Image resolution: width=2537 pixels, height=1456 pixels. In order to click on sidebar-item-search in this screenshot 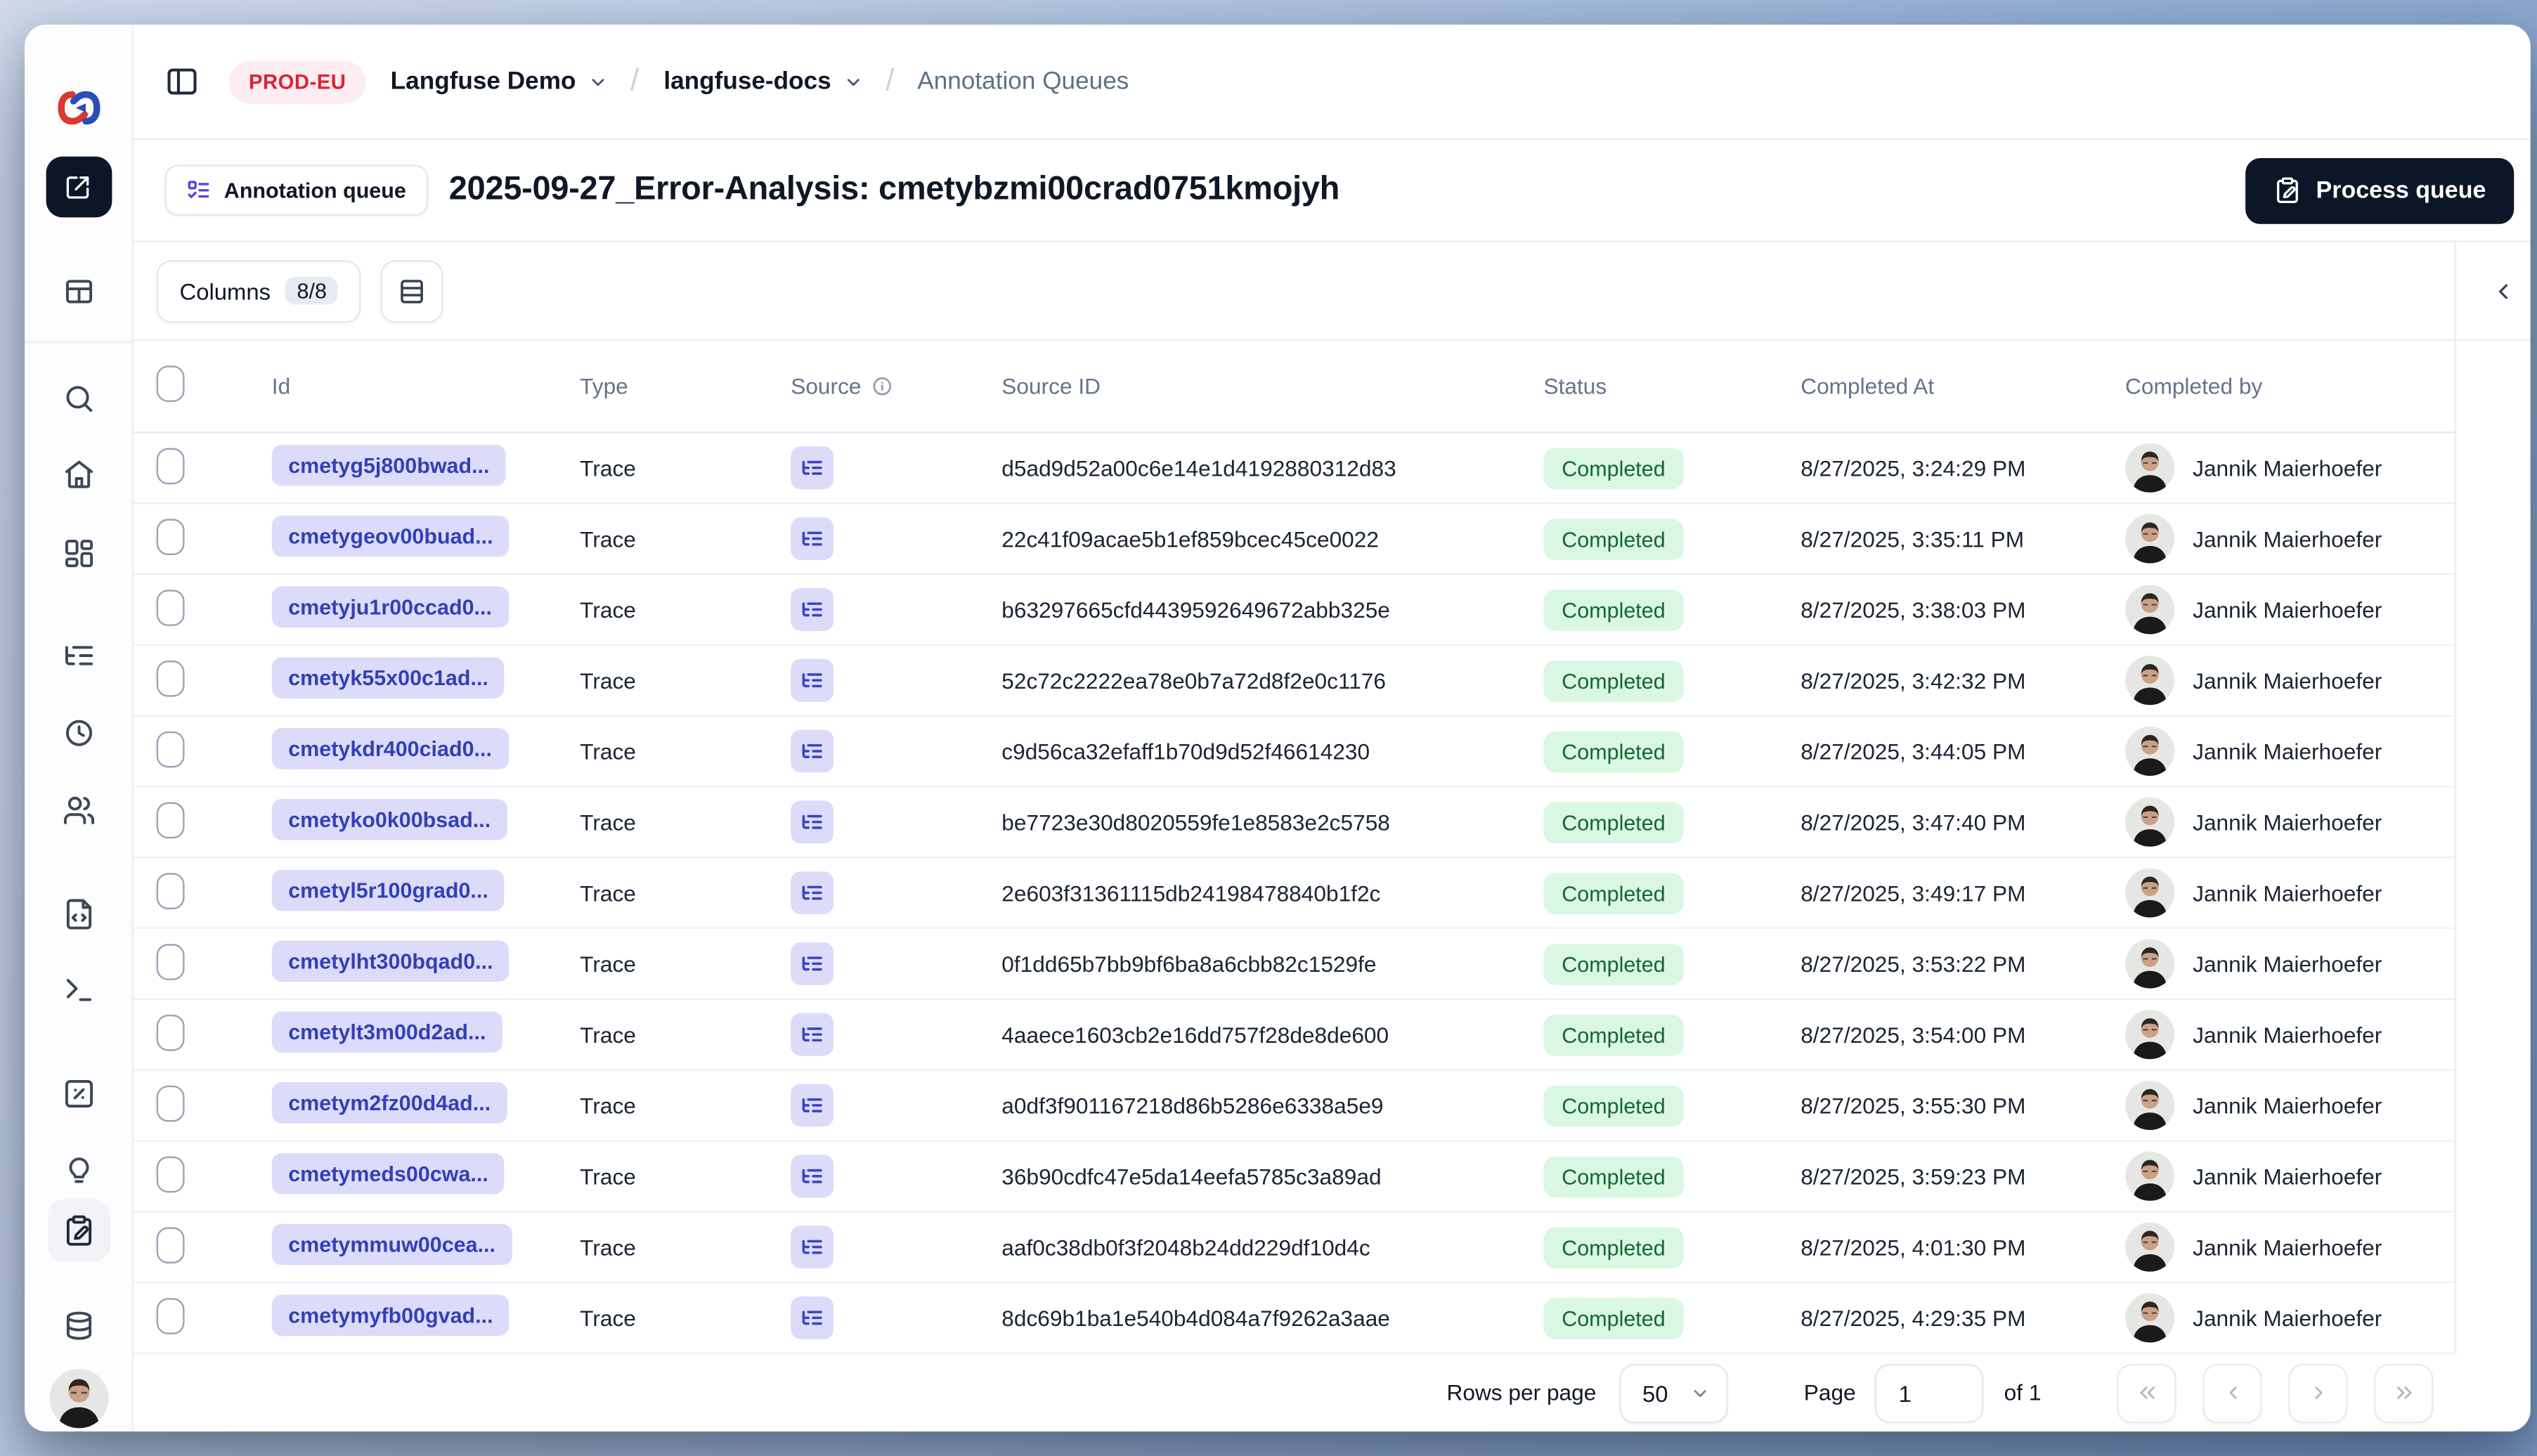, I will do `click(79, 398)`.